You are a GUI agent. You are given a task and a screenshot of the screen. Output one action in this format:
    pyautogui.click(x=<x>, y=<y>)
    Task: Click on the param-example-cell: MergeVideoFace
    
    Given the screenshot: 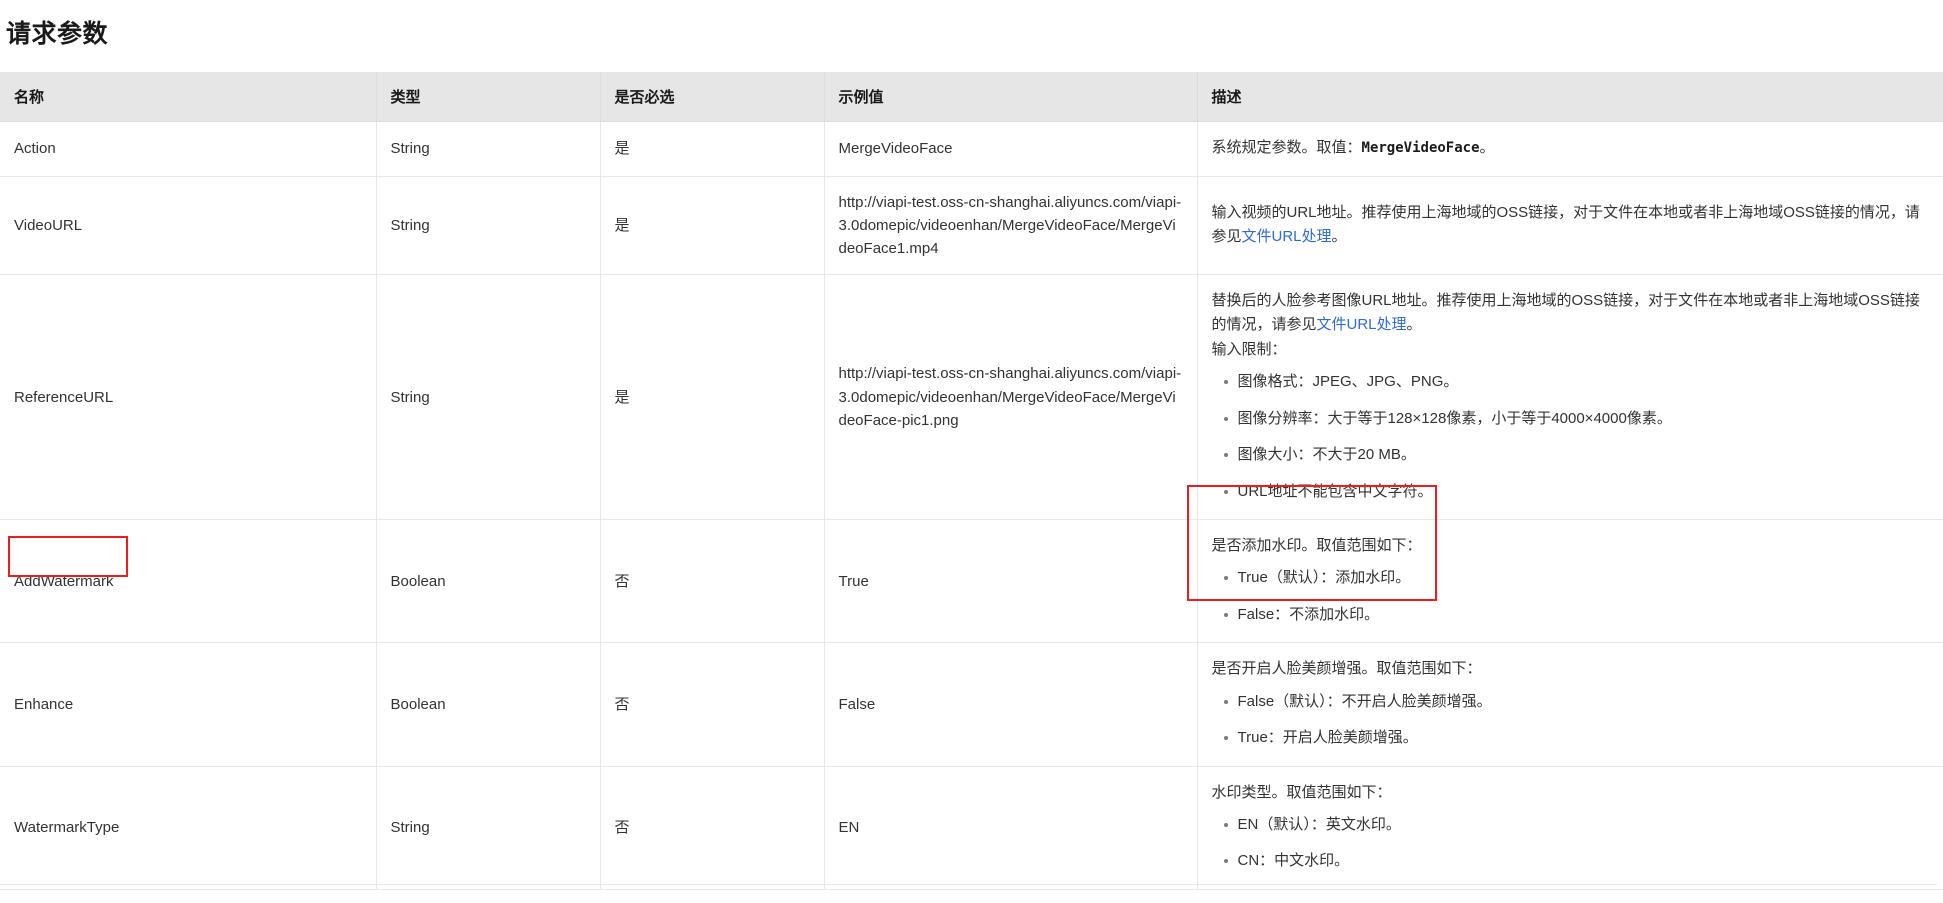 What is the action you would take?
    pyautogui.click(x=1011, y=149)
    